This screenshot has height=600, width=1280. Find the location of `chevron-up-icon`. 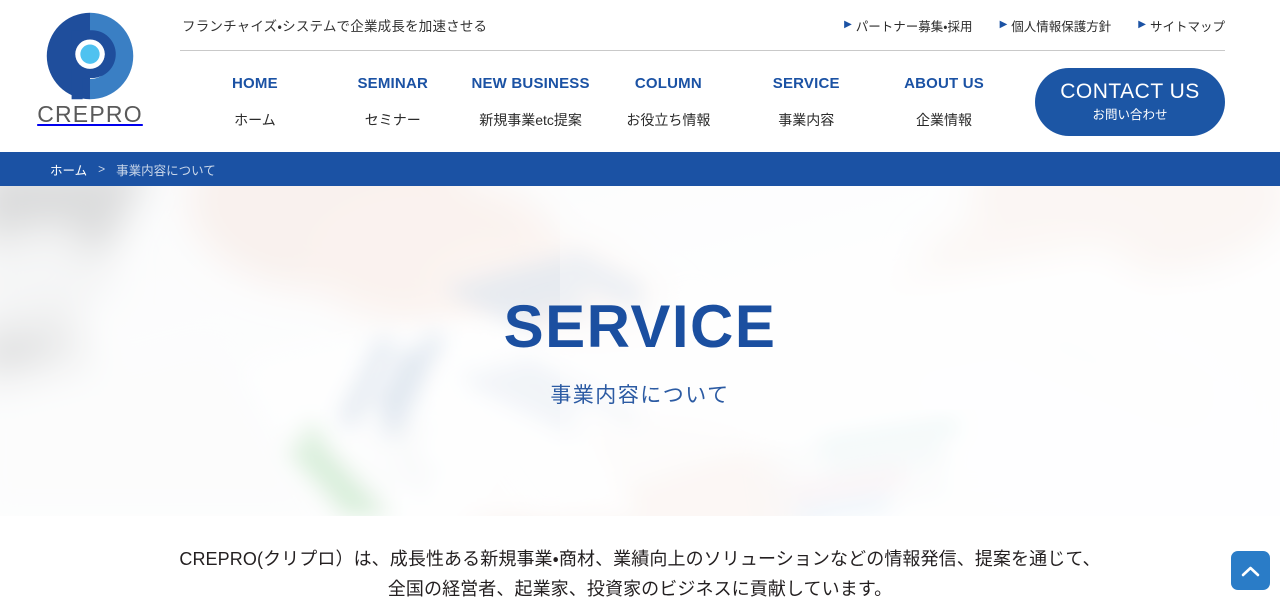

chevron-up-icon is located at coordinates (1250, 571).